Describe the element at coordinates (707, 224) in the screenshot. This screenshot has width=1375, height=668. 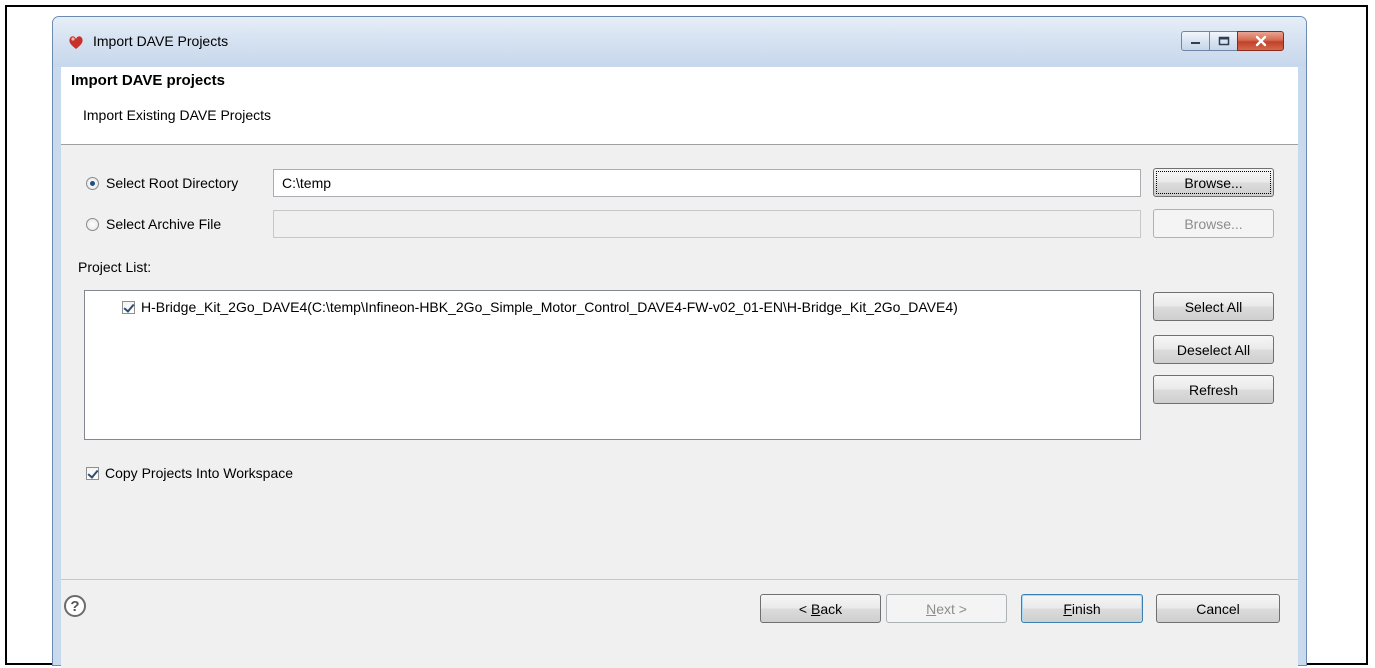
I see `archive-file-input` at that location.